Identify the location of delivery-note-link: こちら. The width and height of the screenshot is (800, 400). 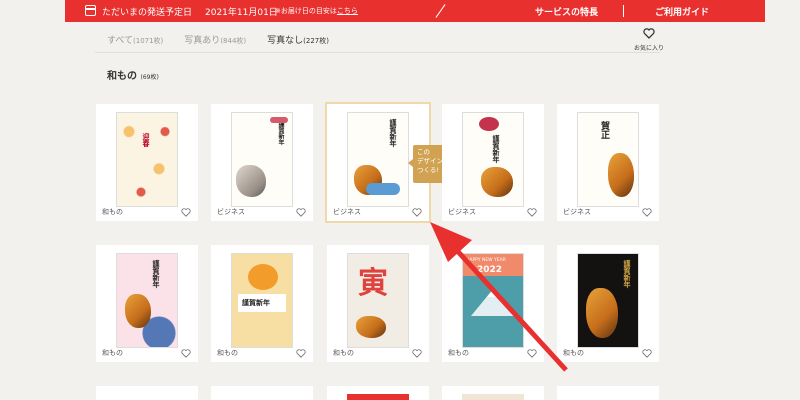
(347, 11).